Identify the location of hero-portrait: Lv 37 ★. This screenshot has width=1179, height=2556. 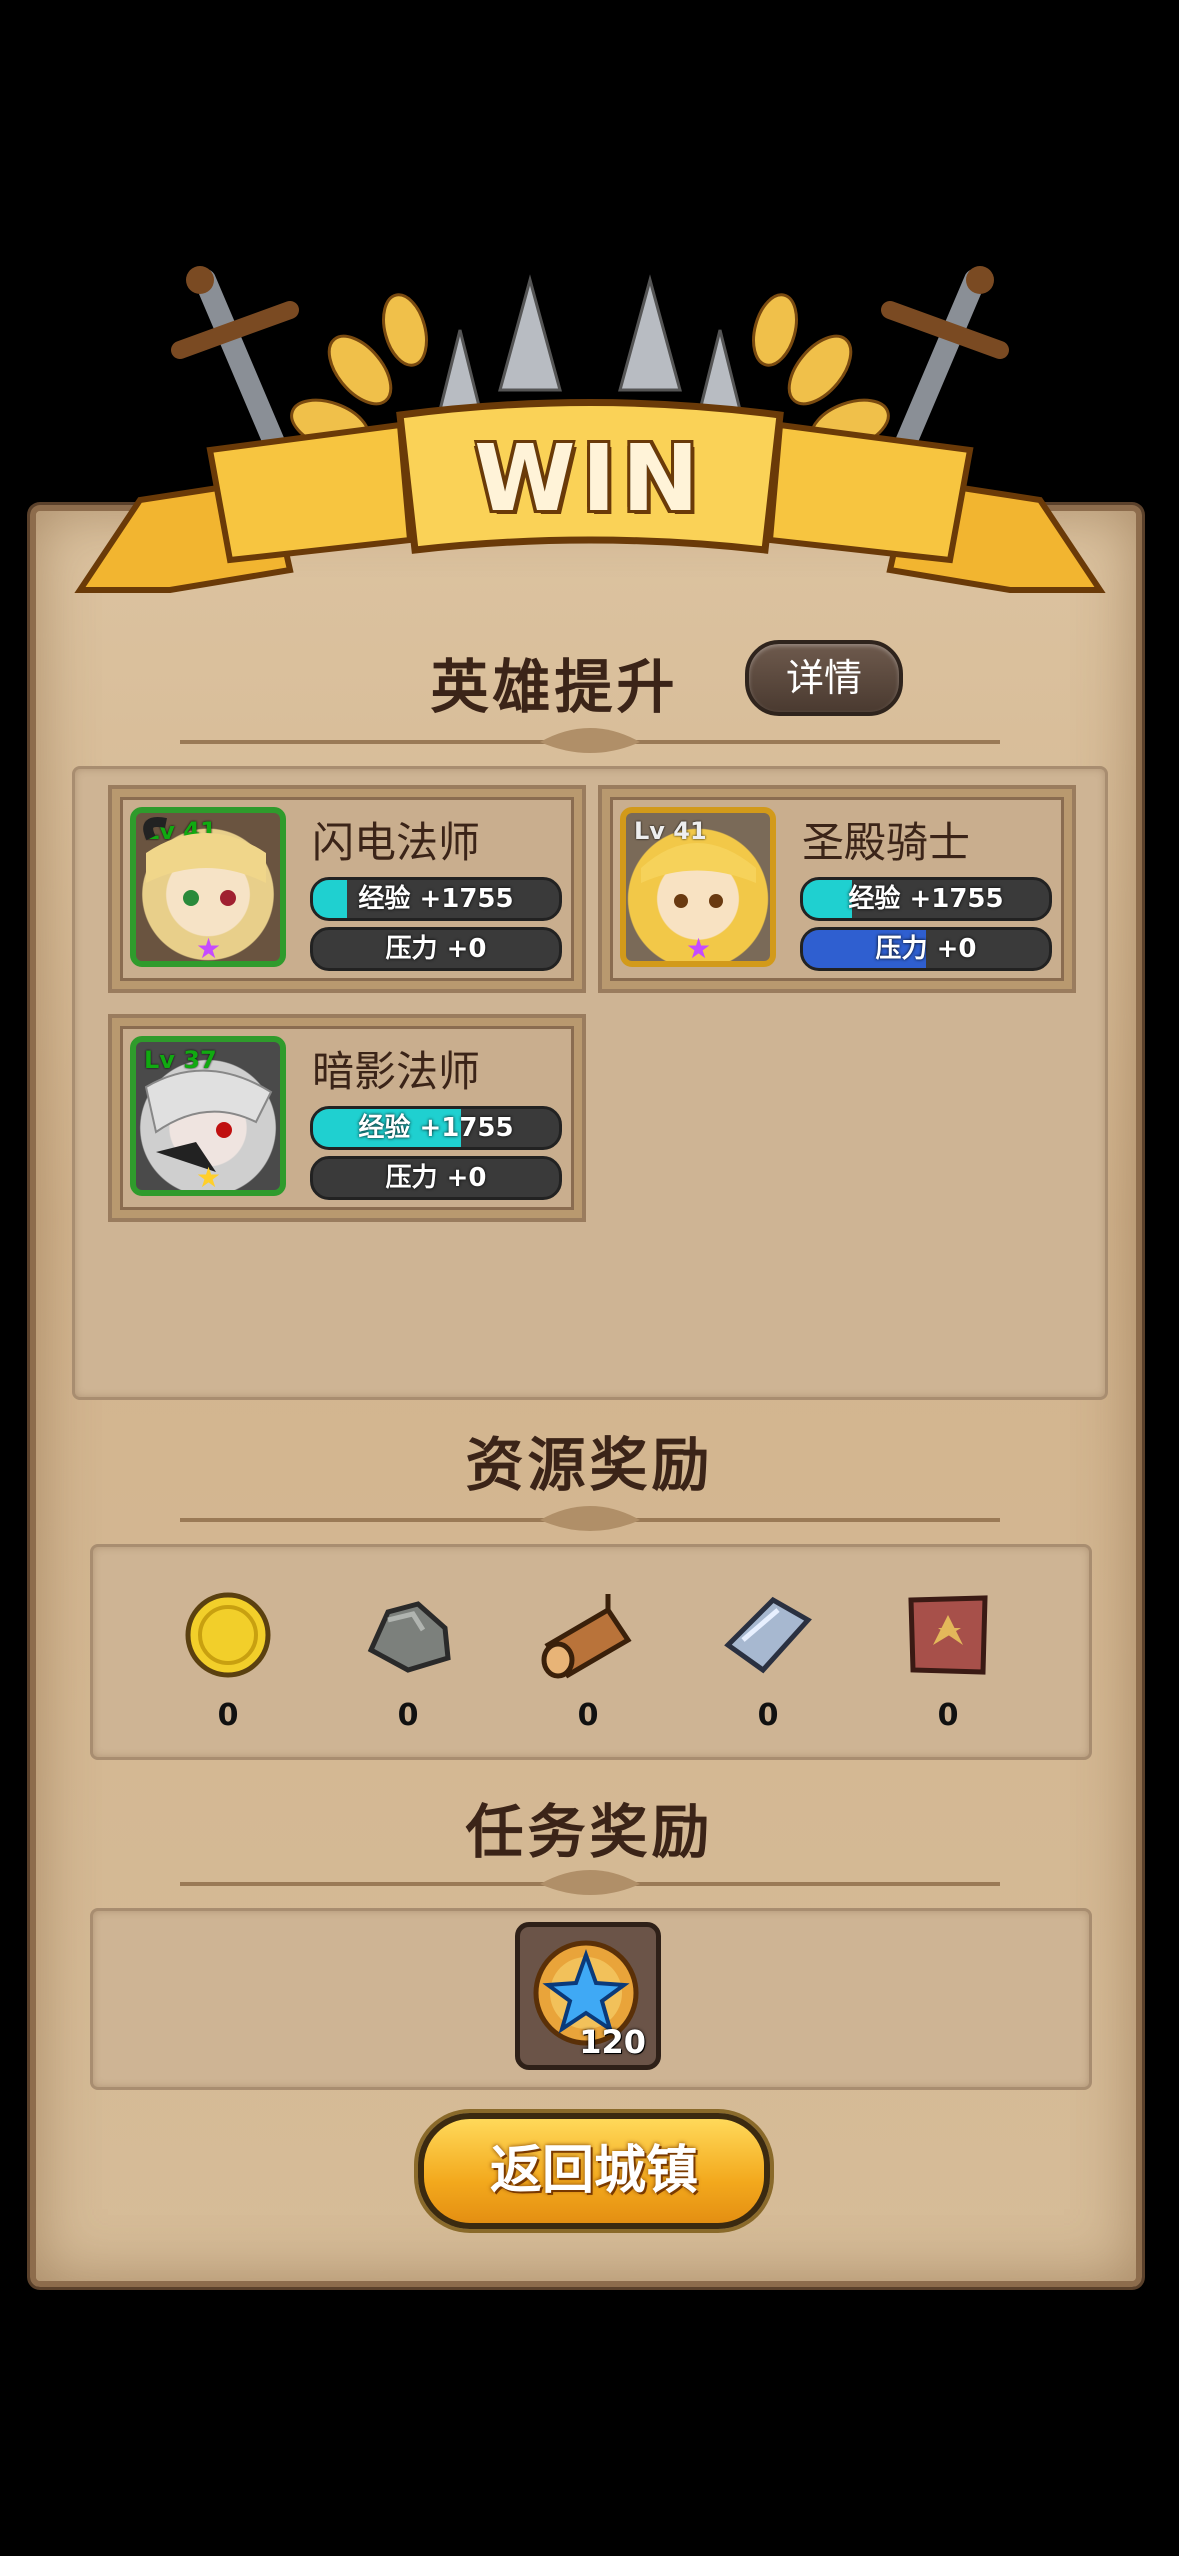
(208, 1116).